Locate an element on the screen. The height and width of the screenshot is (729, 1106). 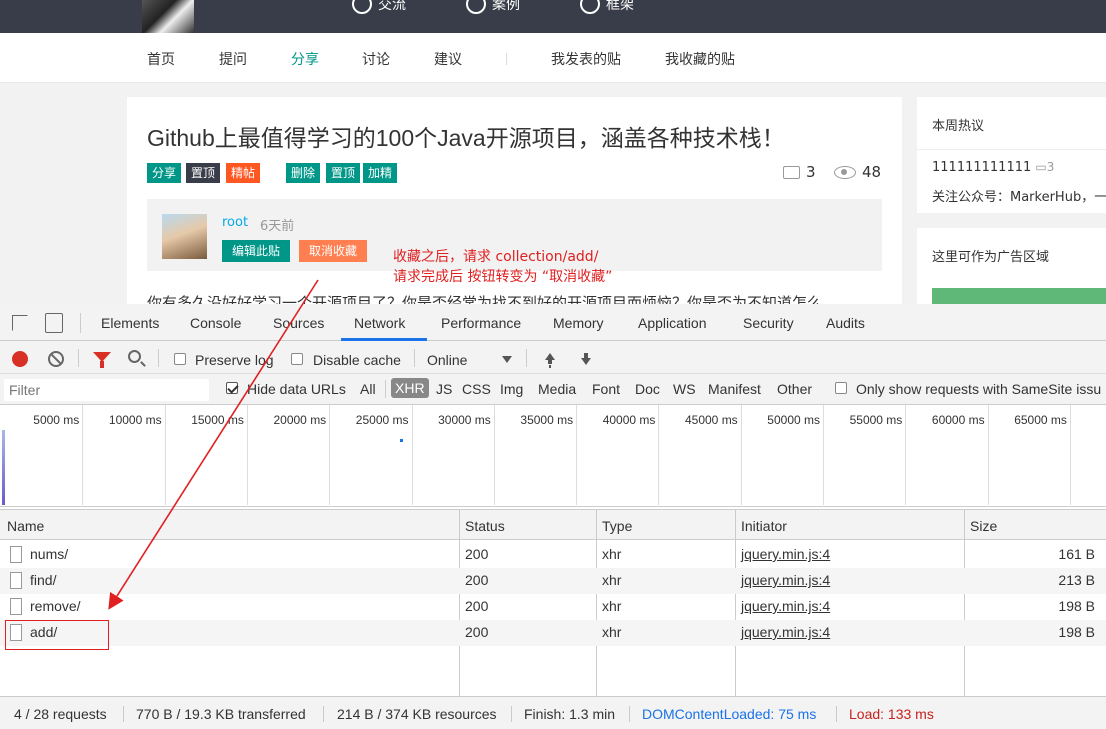
table-row: remove/ 200 xhr jquery.min.js:4 198 B is located at coordinates (553, 607).